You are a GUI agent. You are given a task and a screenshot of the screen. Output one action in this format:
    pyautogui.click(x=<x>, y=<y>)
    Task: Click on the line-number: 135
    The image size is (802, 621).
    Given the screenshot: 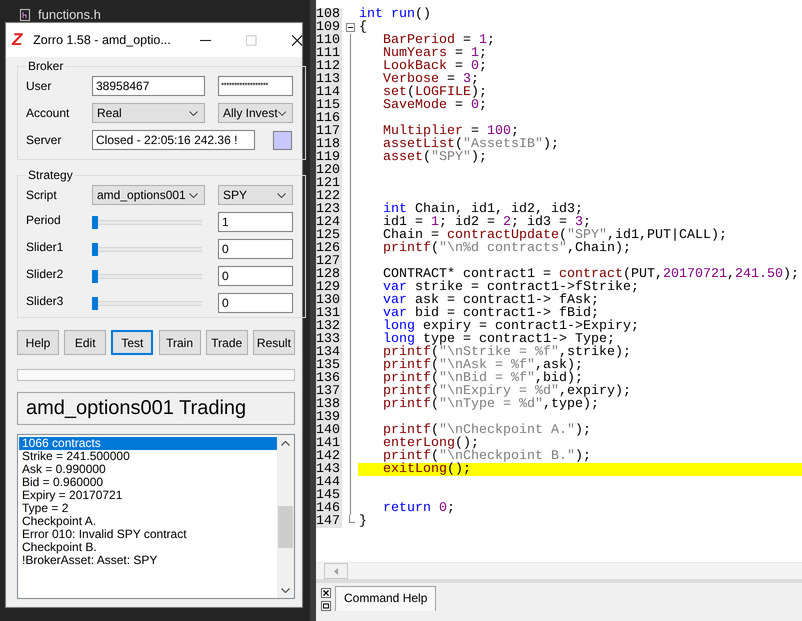 What is the action you would take?
    pyautogui.click(x=329, y=365)
    